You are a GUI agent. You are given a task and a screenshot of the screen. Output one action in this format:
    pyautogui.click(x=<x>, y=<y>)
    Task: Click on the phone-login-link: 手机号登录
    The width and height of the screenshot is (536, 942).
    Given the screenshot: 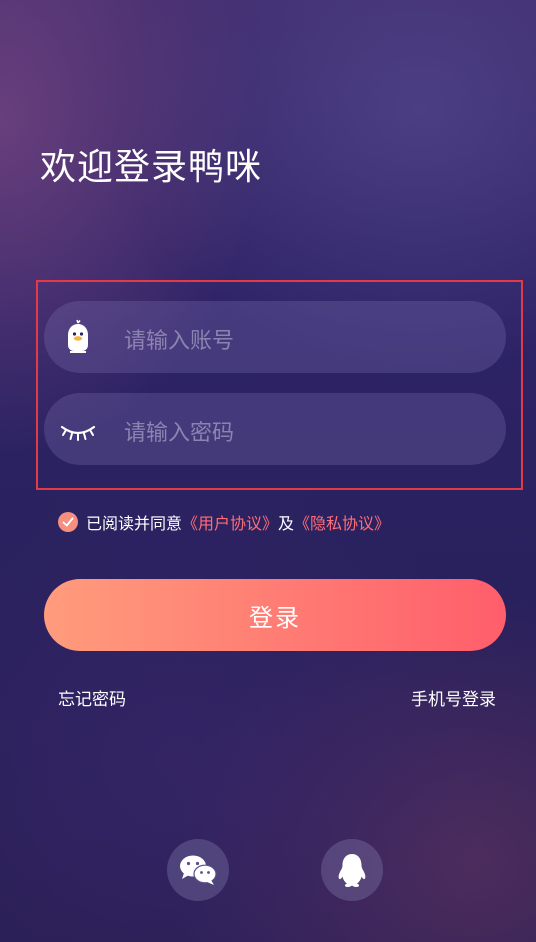 What is the action you would take?
    pyautogui.click(x=453, y=697)
    